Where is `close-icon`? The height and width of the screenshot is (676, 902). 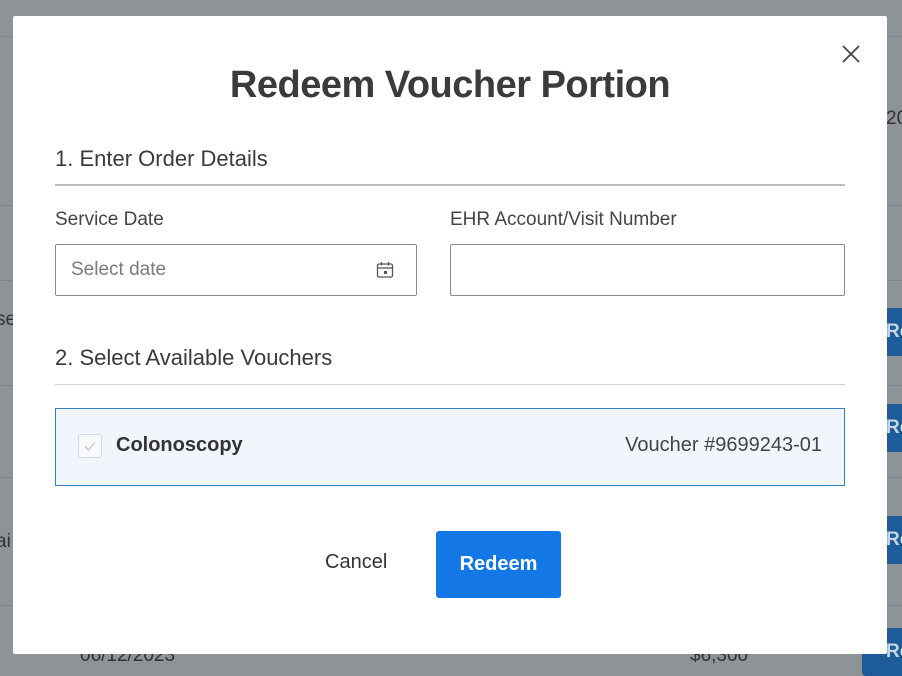 close-icon is located at coordinates (851, 54).